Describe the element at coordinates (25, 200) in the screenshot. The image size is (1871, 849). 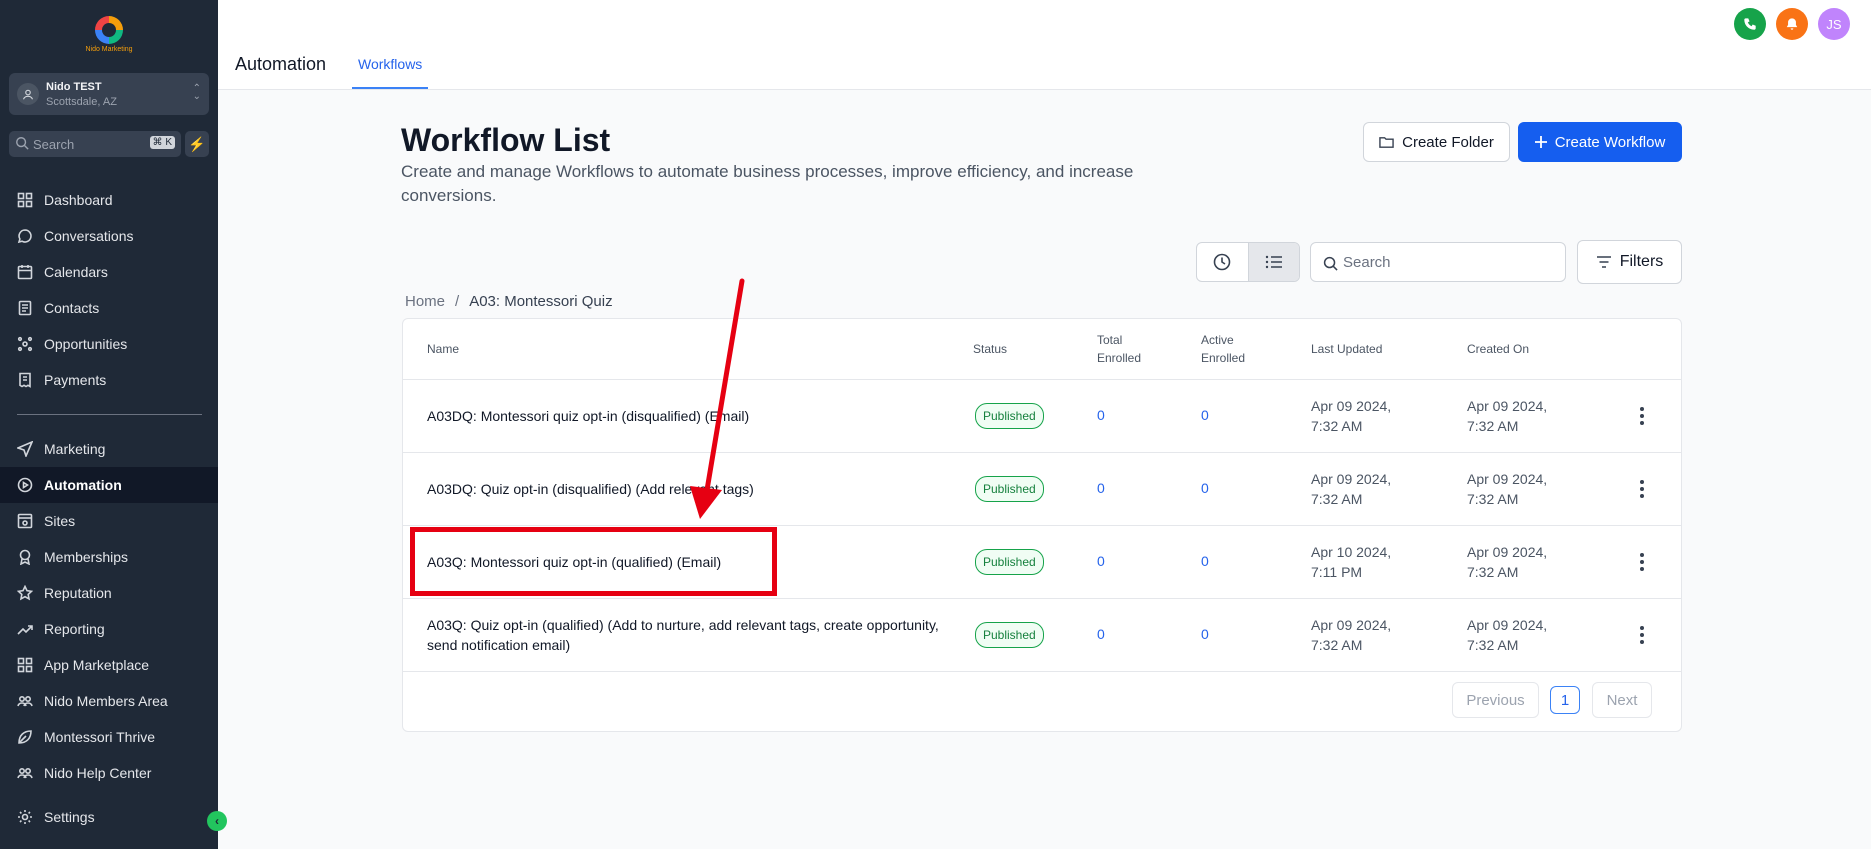
I see `dashboard-icon` at that location.